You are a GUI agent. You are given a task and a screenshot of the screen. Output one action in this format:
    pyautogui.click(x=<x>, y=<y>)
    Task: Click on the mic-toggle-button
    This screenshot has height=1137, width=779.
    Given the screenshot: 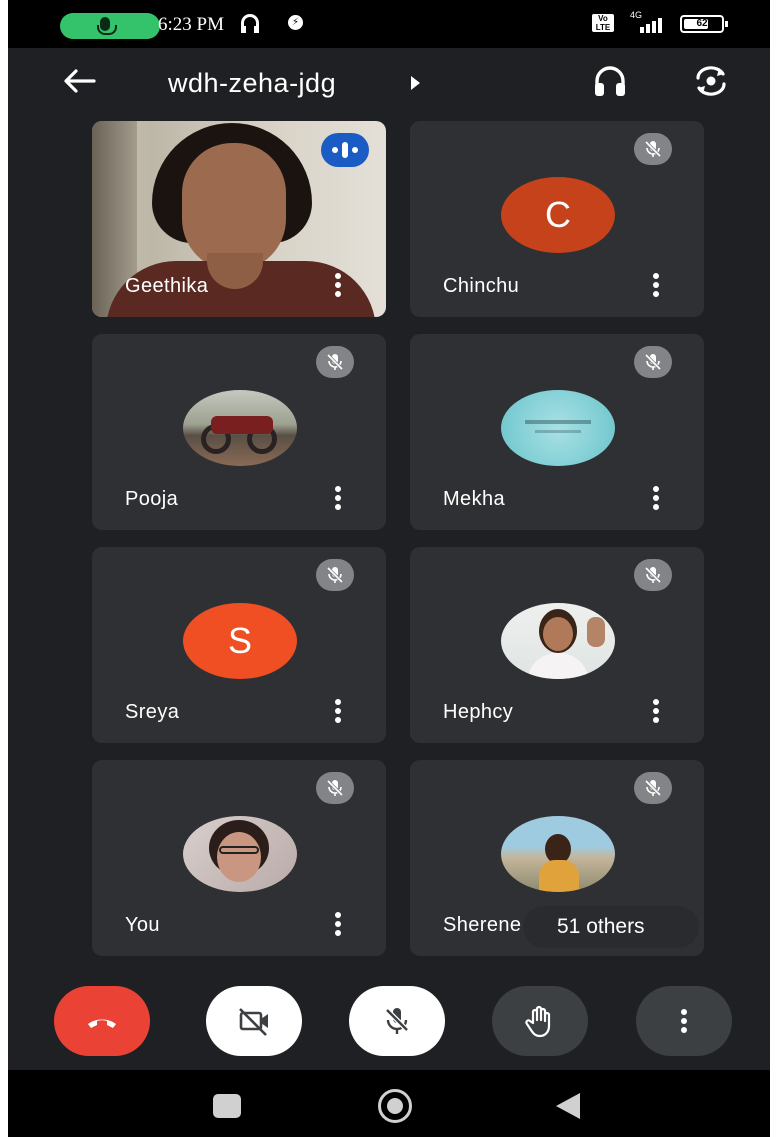 What is the action you would take?
    pyautogui.click(x=397, y=1021)
    